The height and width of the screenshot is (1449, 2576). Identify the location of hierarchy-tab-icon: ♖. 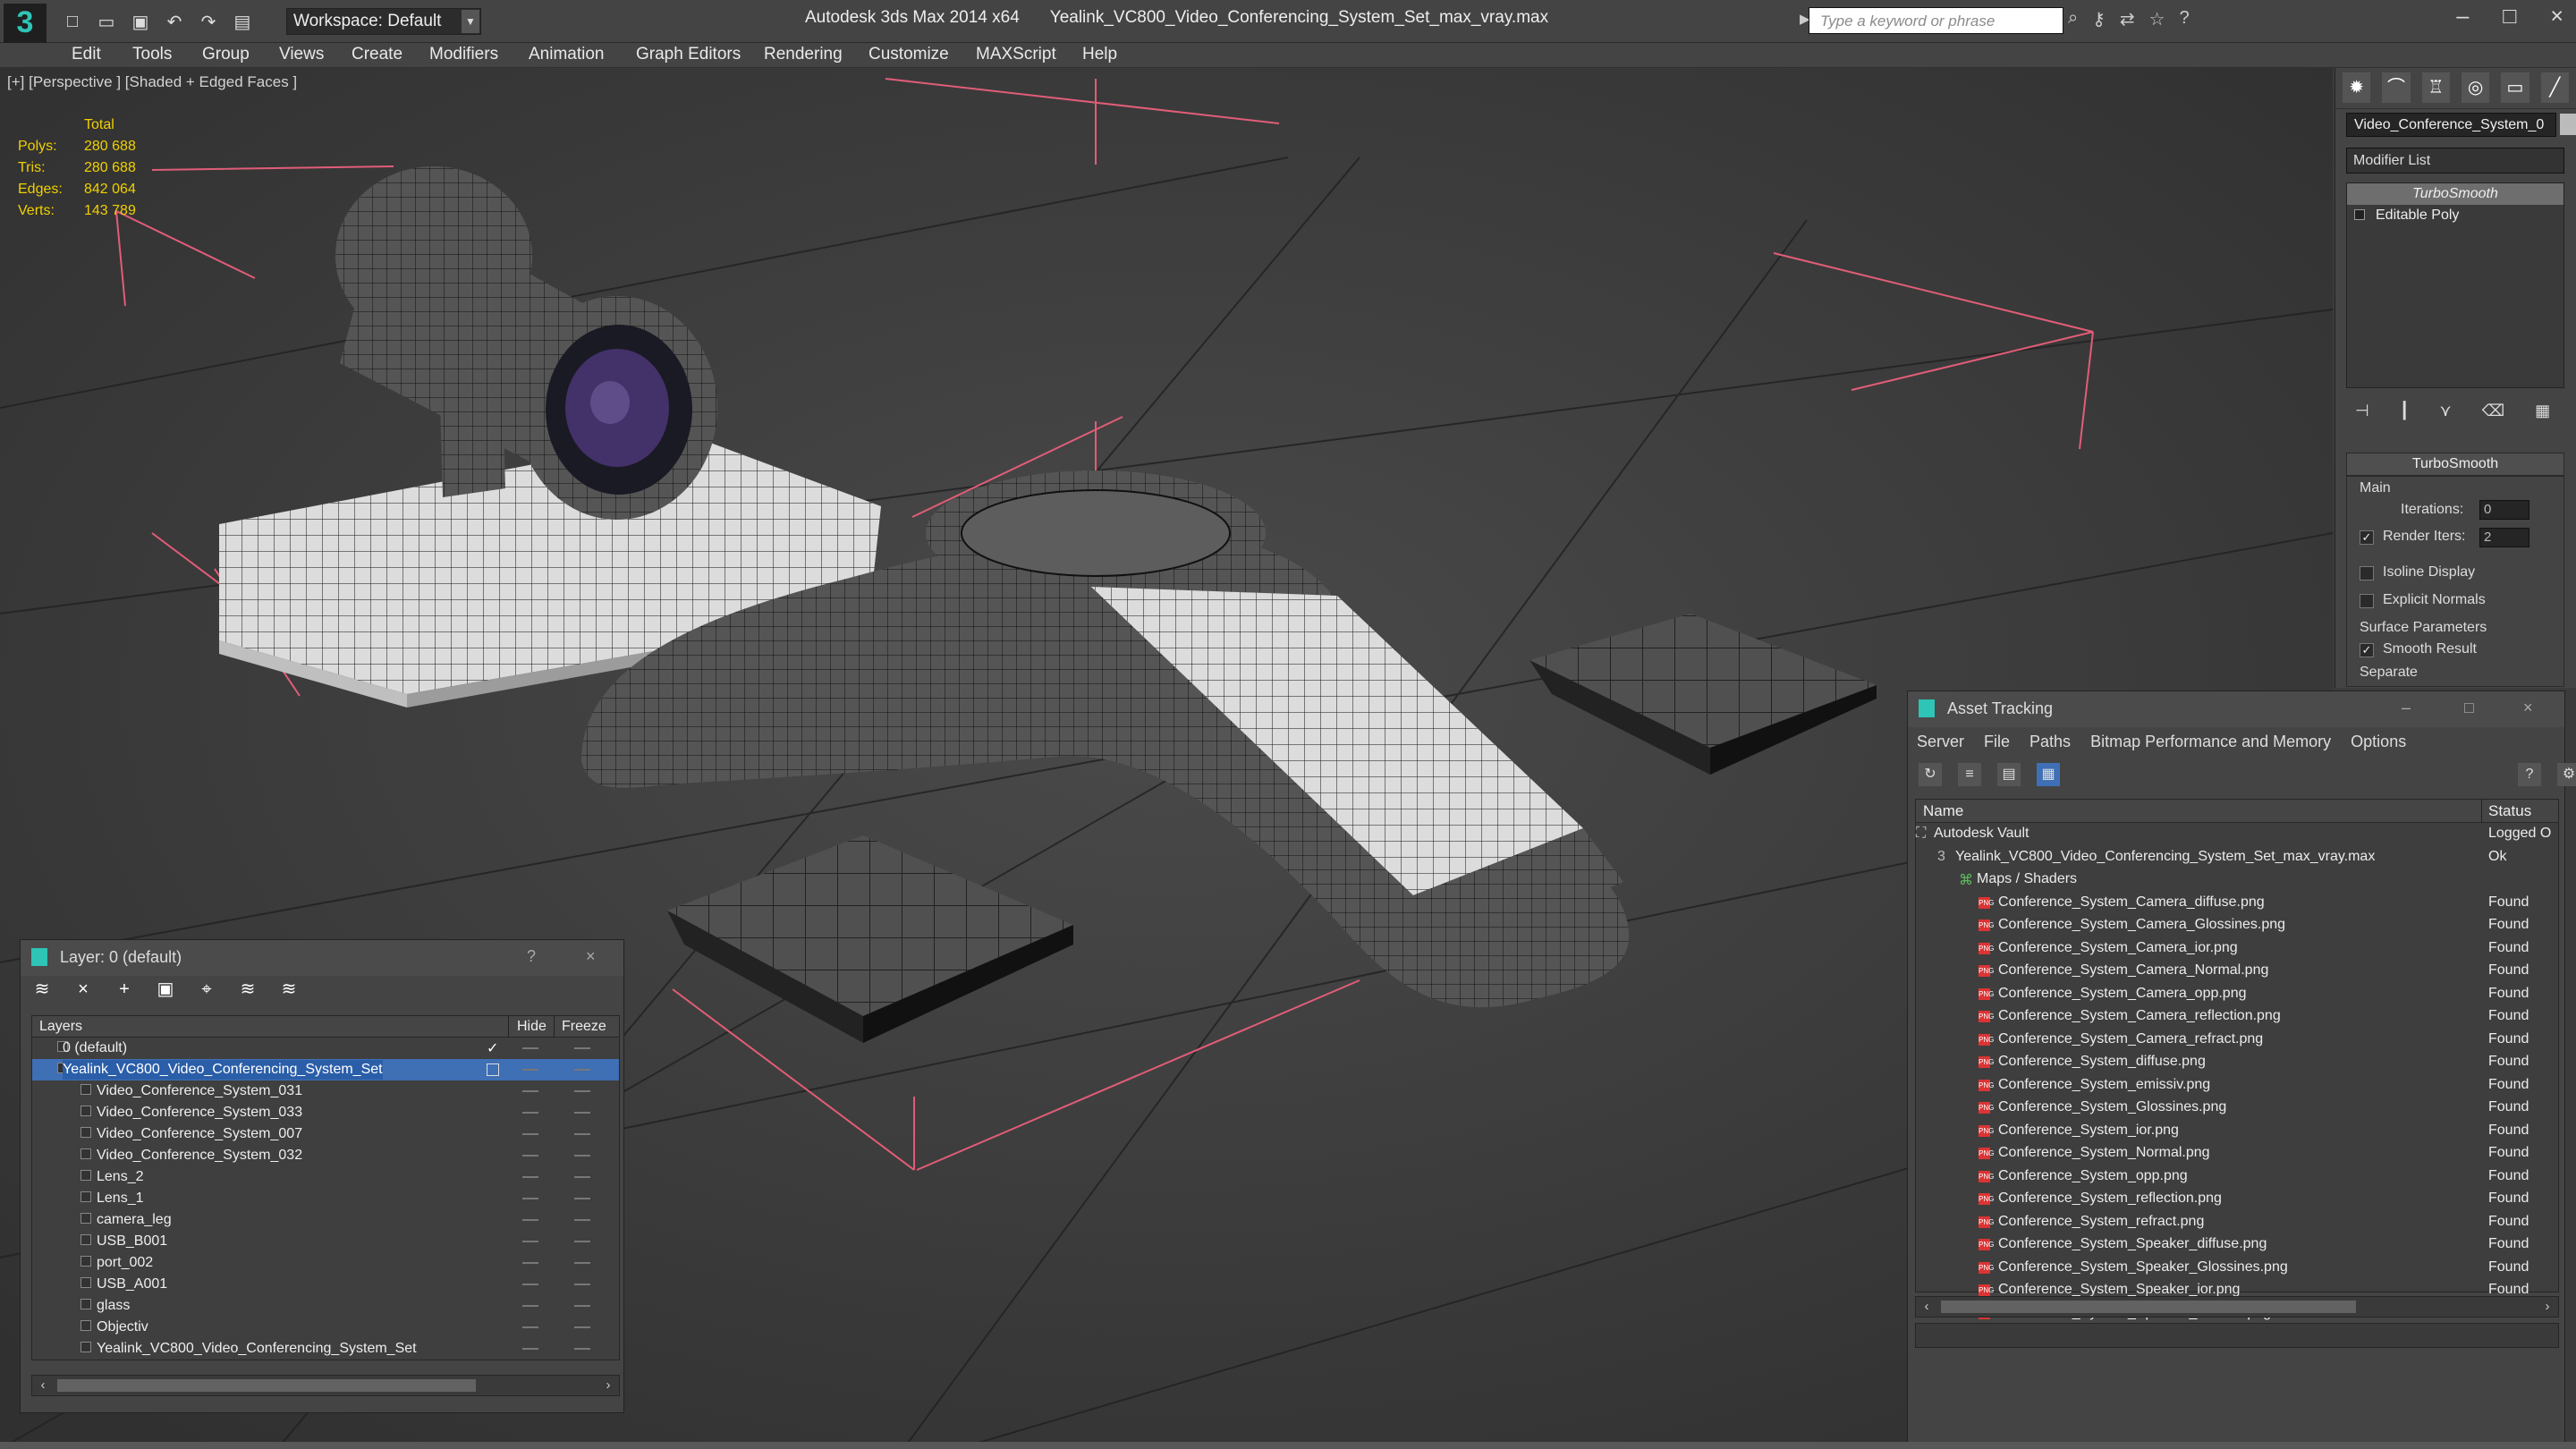
(2435, 87).